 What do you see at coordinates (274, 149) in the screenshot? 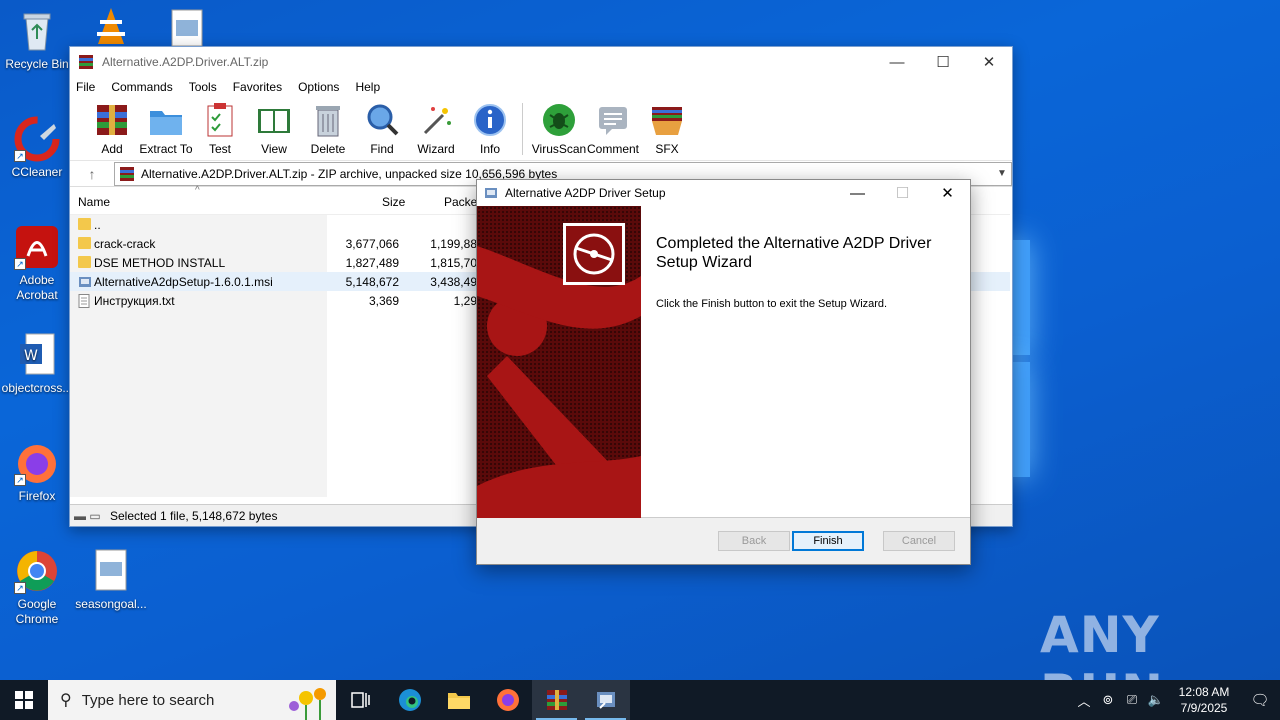
I see `toolbar-label: View` at bounding box center [274, 149].